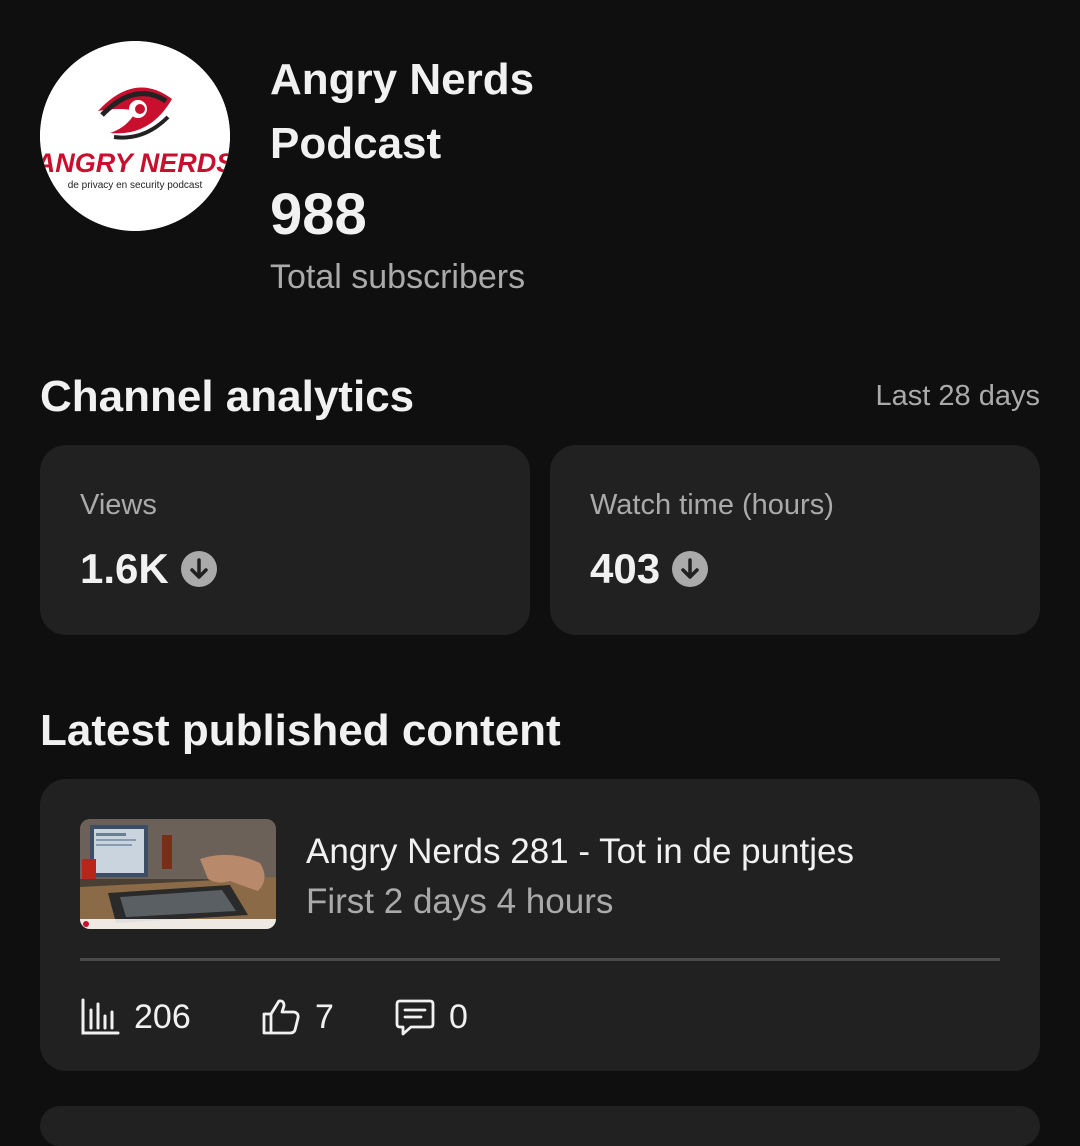 The width and height of the screenshot is (1080, 1146). What do you see at coordinates (540, 1126) in the screenshot?
I see `next-card` at bounding box center [540, 1126].